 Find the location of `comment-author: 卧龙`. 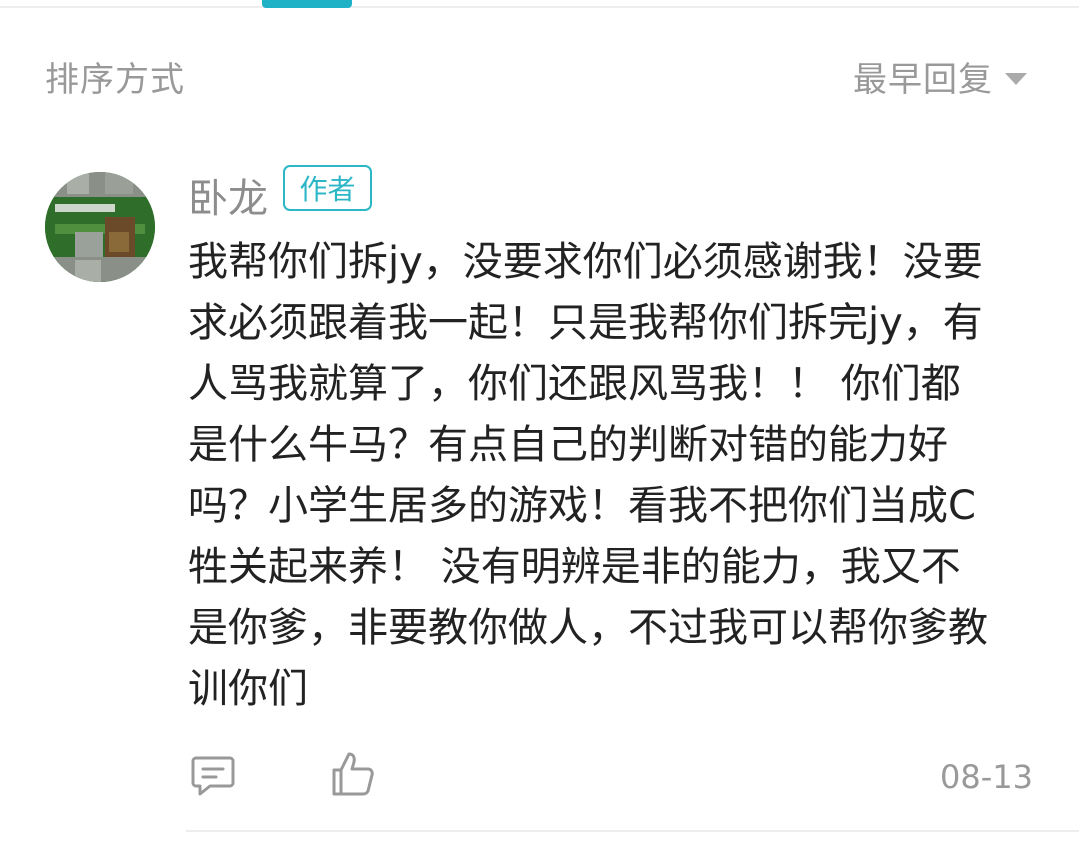

comment-author: 卧龙 is located at coordinates (228, 195).